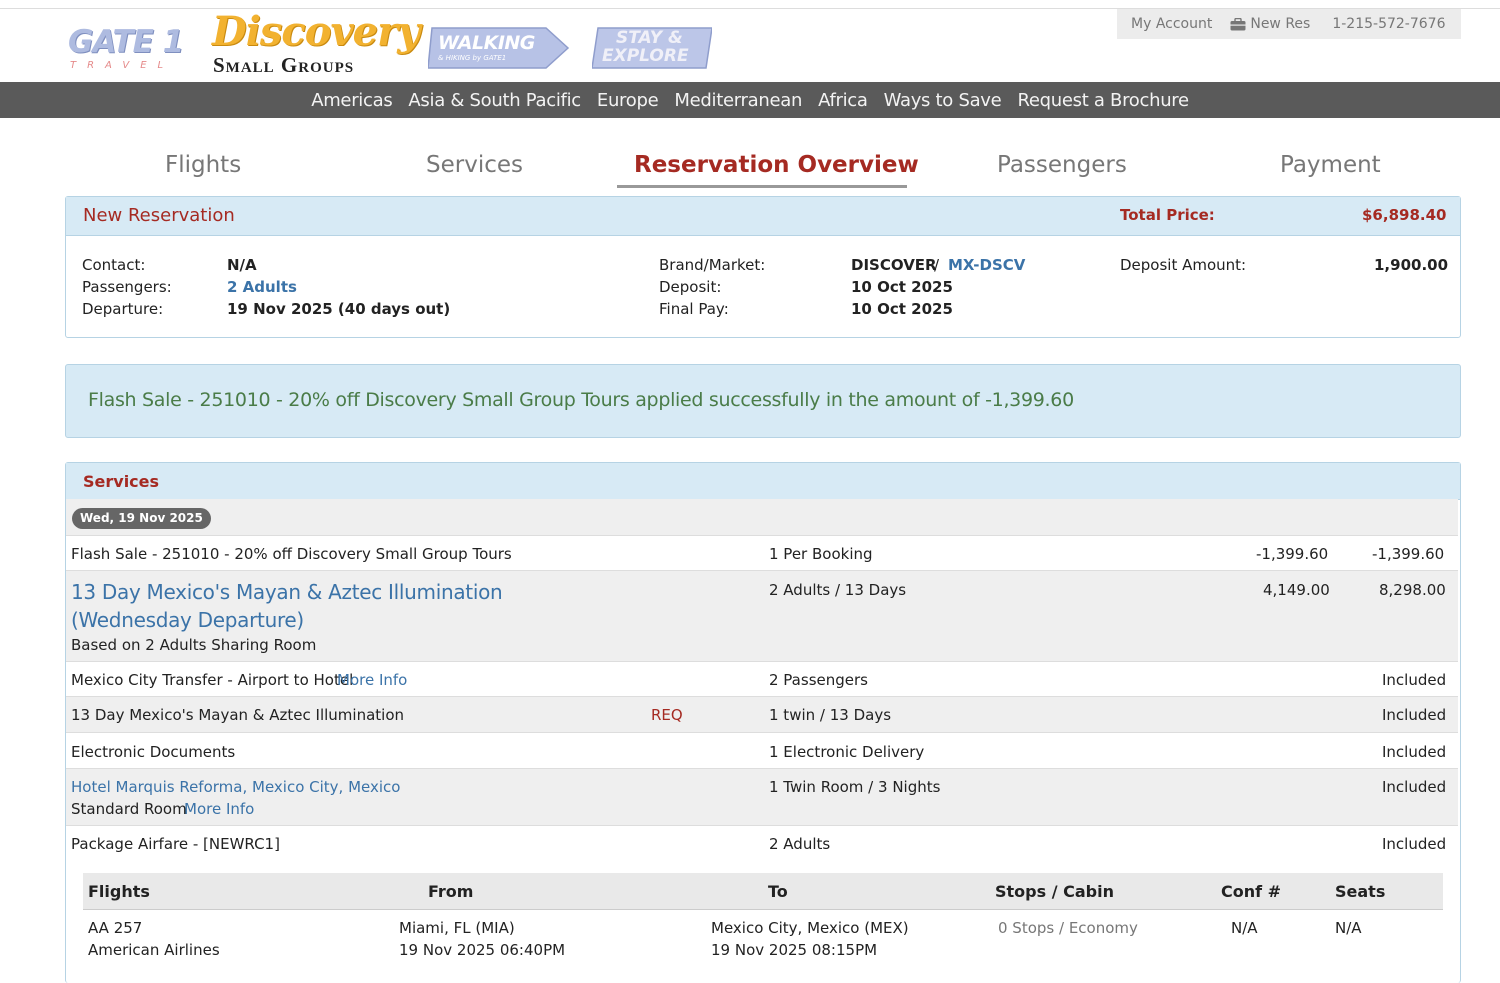 The image size is (1500, 983). I want to click on nav-request-brochure: Request a Brochure, so click(1103, 100).